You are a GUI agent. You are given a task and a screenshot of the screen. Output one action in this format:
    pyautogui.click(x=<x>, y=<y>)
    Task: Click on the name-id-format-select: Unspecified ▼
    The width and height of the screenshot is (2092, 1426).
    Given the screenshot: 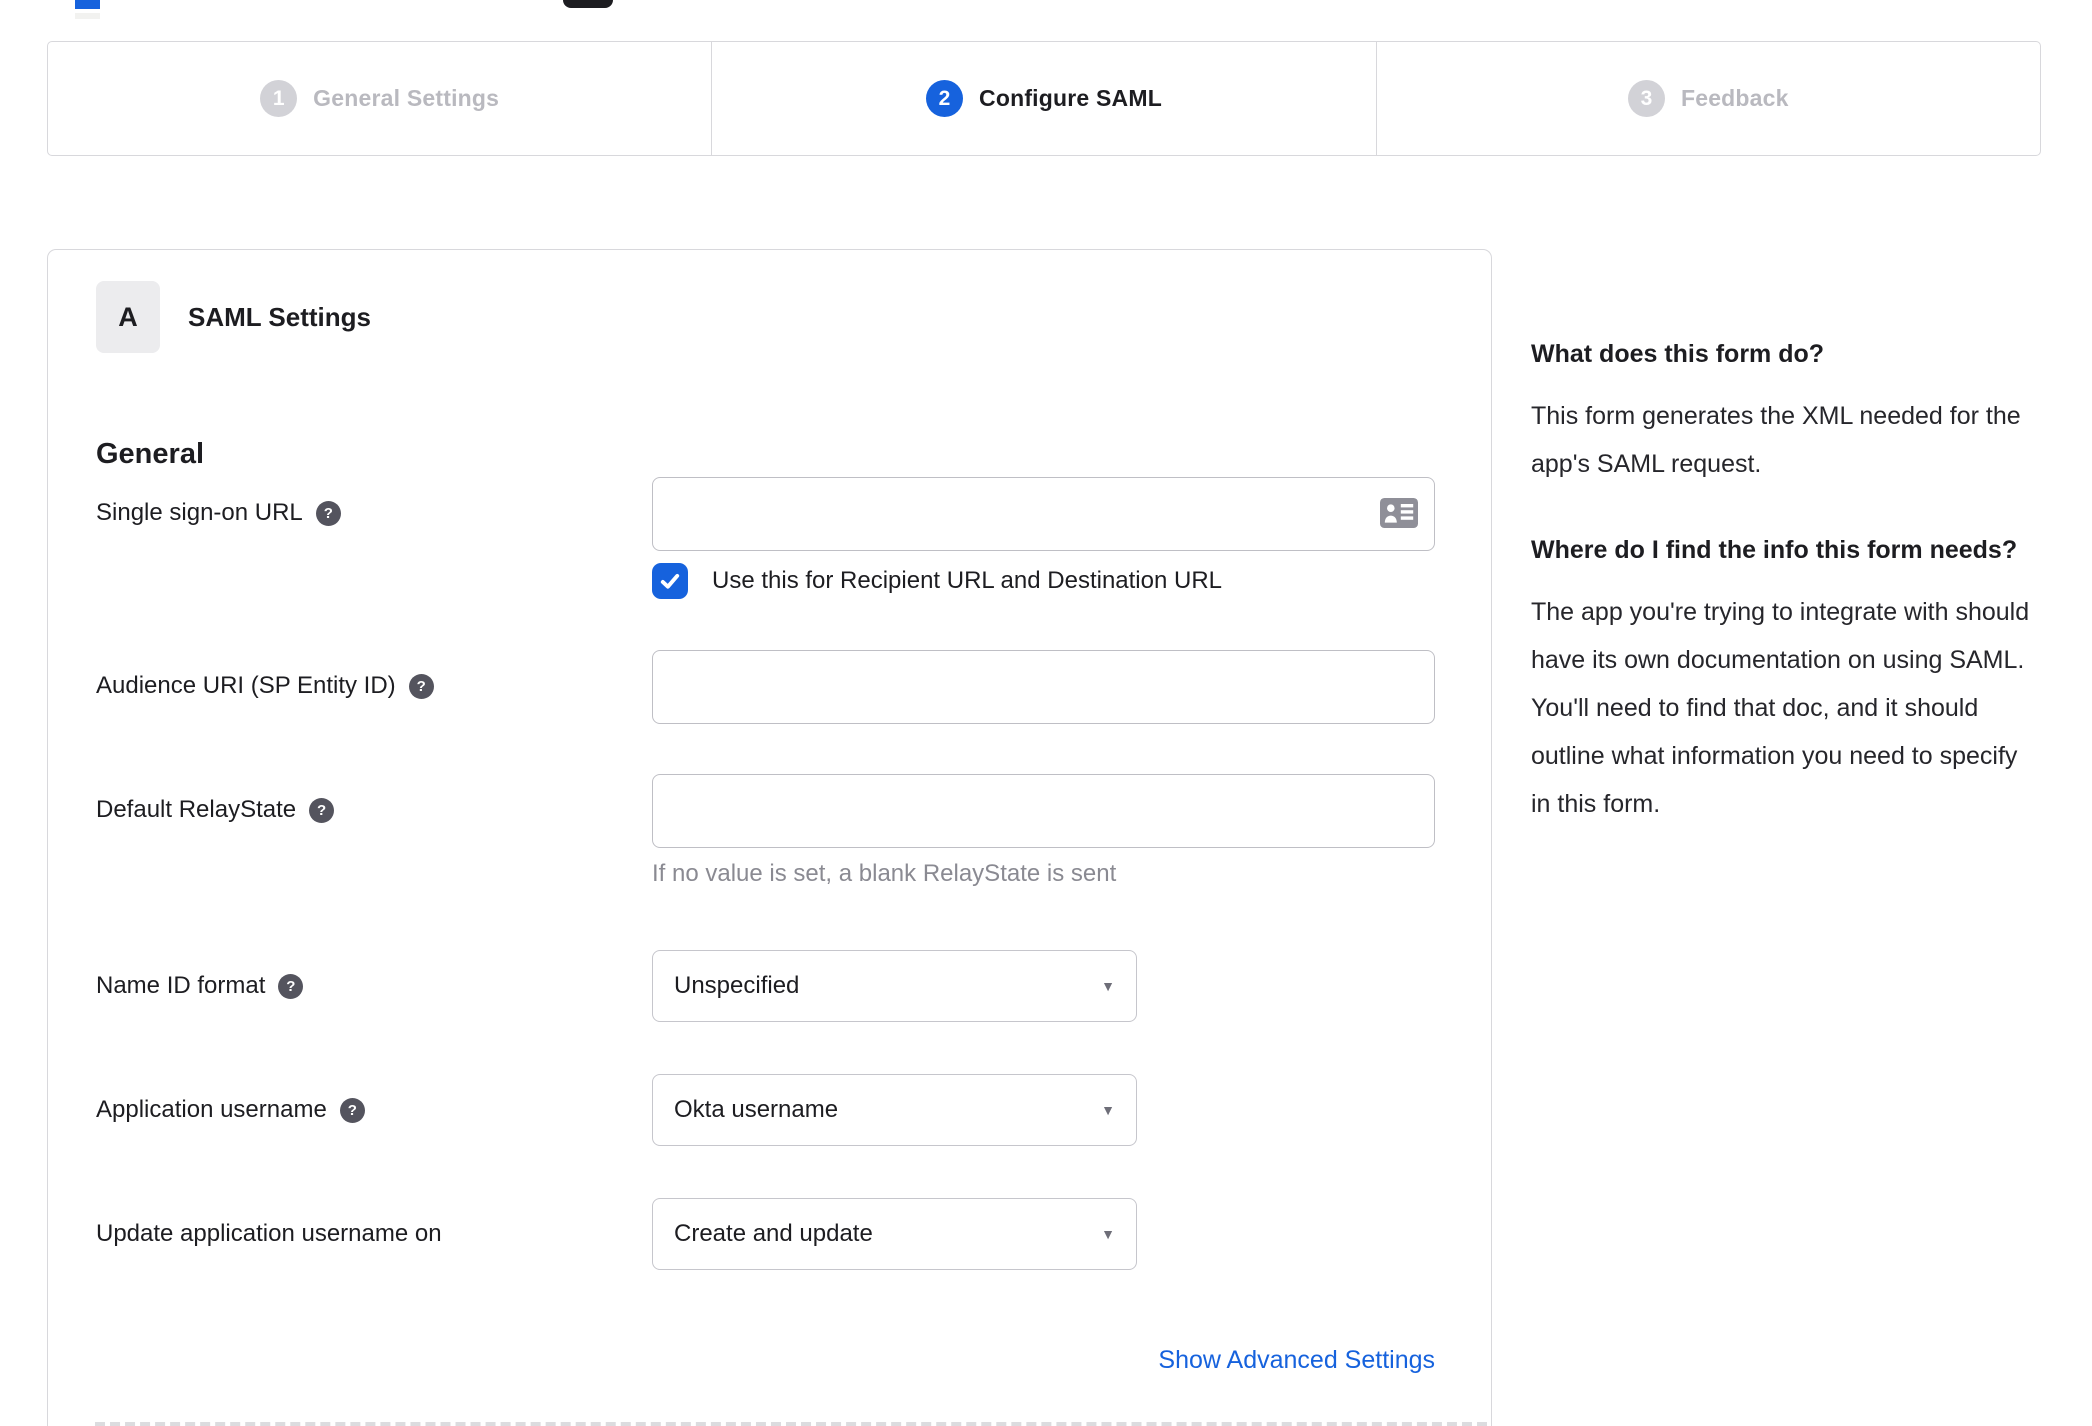 What is the action you would take?
    pyautogui.click(x=894, y=986)
    